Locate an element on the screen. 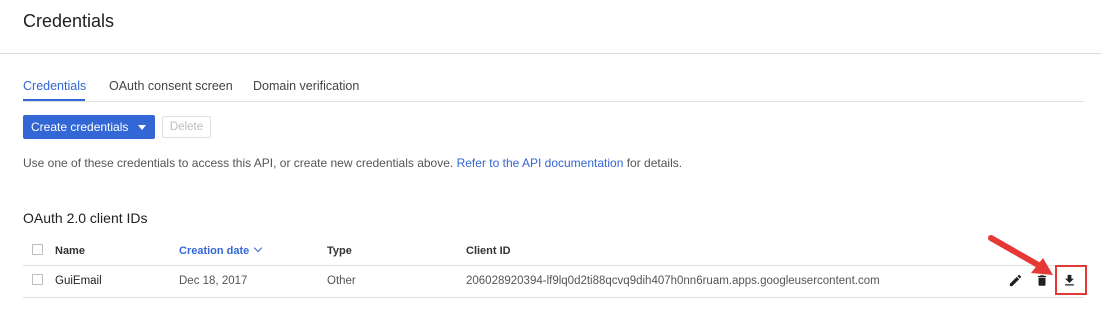  column-header-client-id: Client ID is located at coordinates (488, 251).